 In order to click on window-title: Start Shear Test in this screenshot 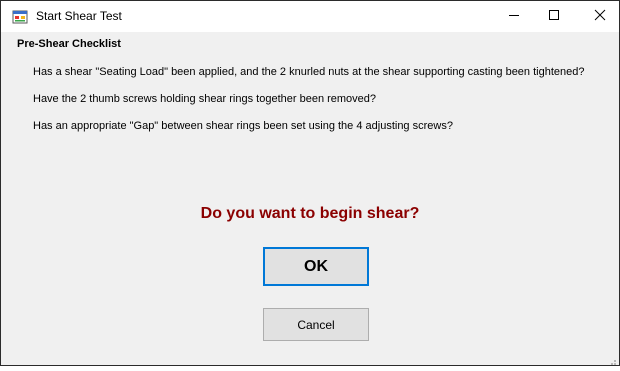, I will do `click(79, 16)`.